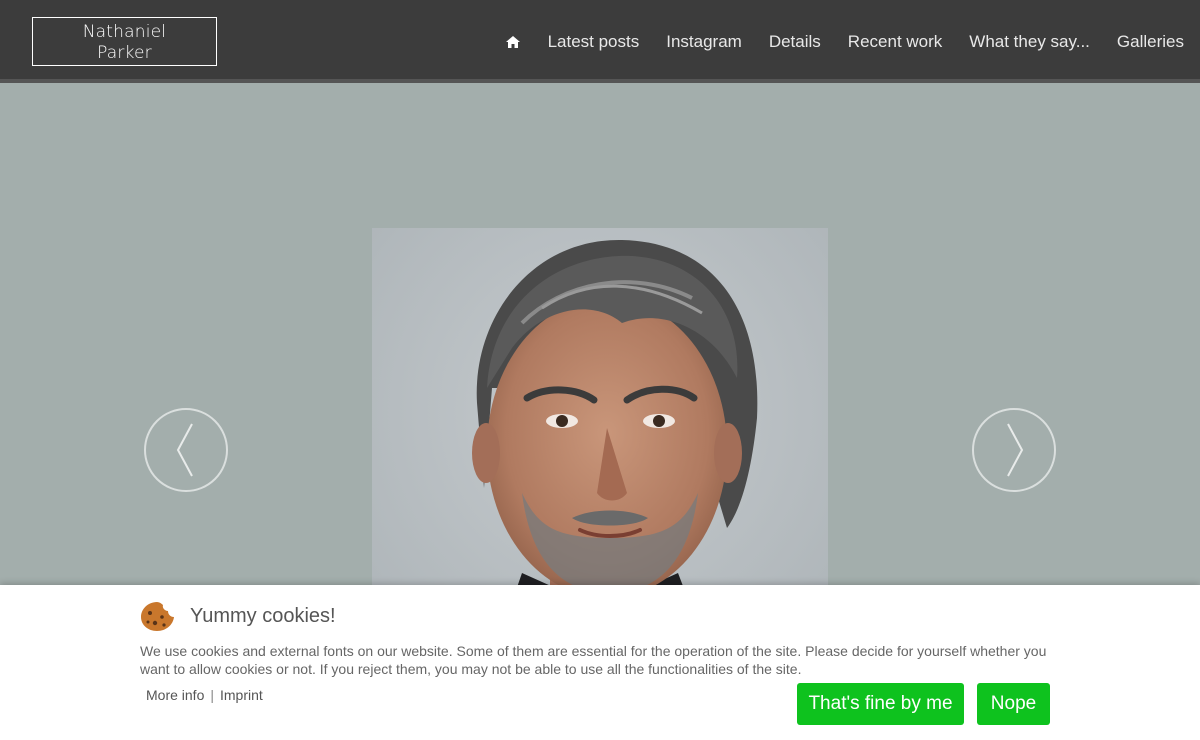 The image size is (1200, 740). I want to click on home-icon, so click(512, 41).